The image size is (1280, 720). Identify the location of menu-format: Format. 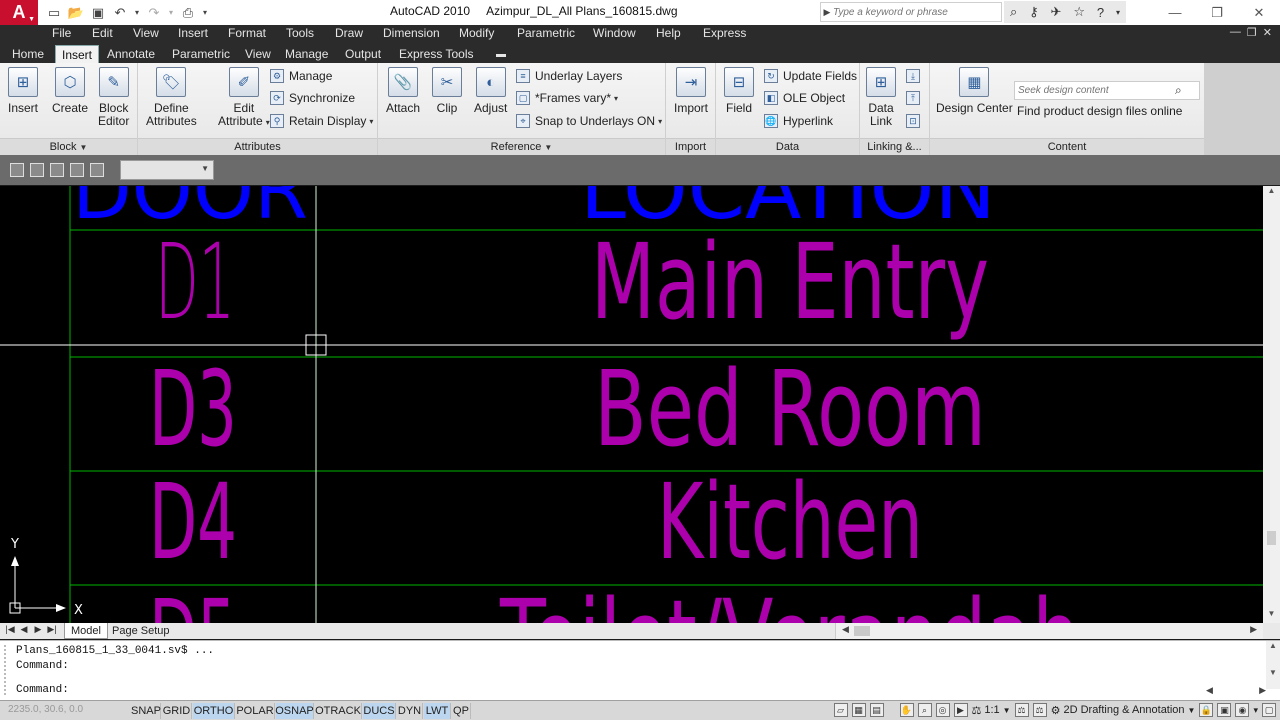
(247, 33).